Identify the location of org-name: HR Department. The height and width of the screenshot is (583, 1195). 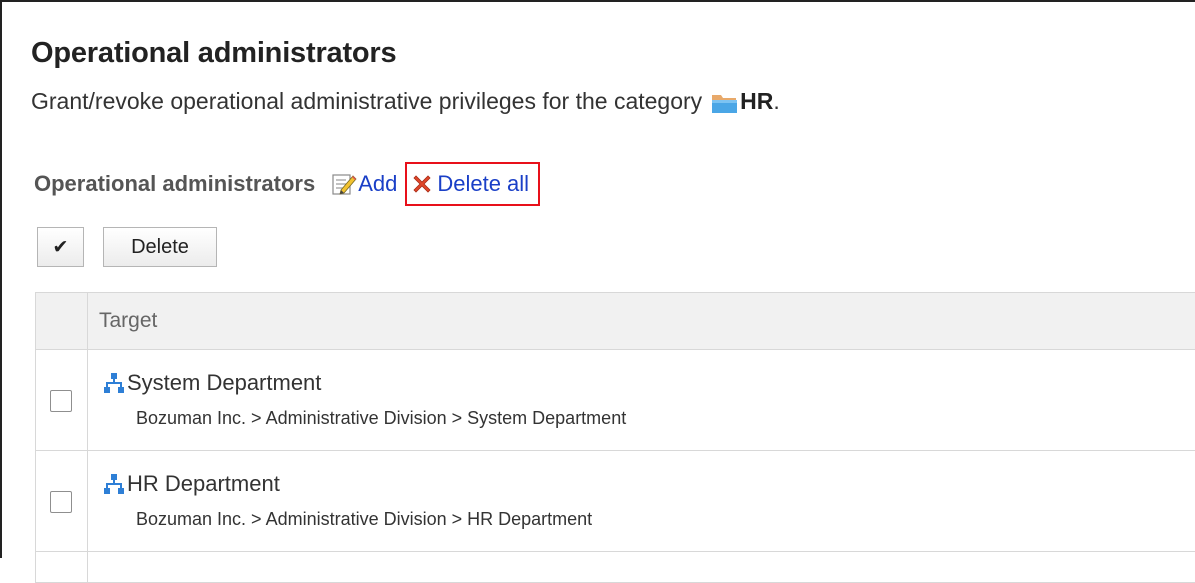
(649, 484).